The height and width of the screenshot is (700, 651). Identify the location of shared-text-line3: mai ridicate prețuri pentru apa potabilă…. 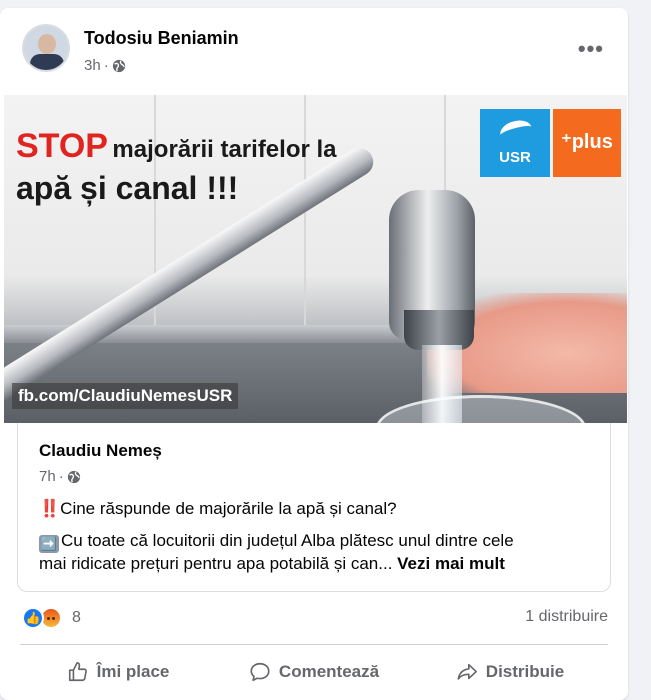
(272, 563).